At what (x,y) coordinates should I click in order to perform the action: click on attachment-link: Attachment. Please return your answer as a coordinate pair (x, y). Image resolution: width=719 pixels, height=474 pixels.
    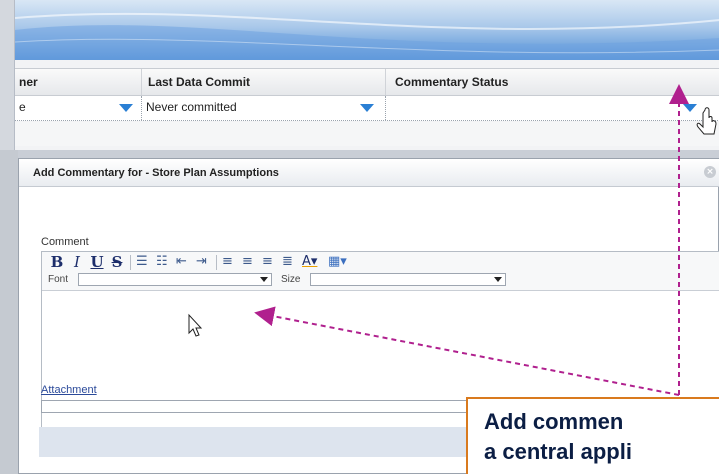
    Looking at the image, I should click on (69, 390).